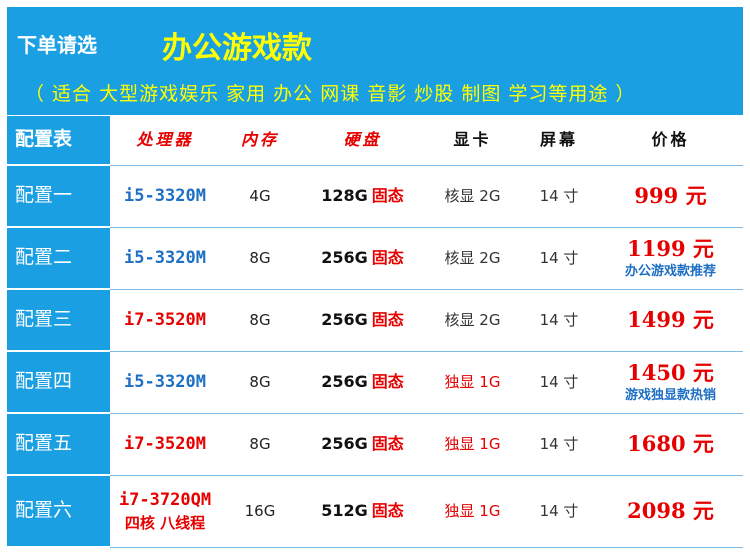 Image resolution: width=750 pixels, height=560 pixels. Describe the element at coordinates (58, 445) in the screenshot. I see `config-label: 配置五` at that location.